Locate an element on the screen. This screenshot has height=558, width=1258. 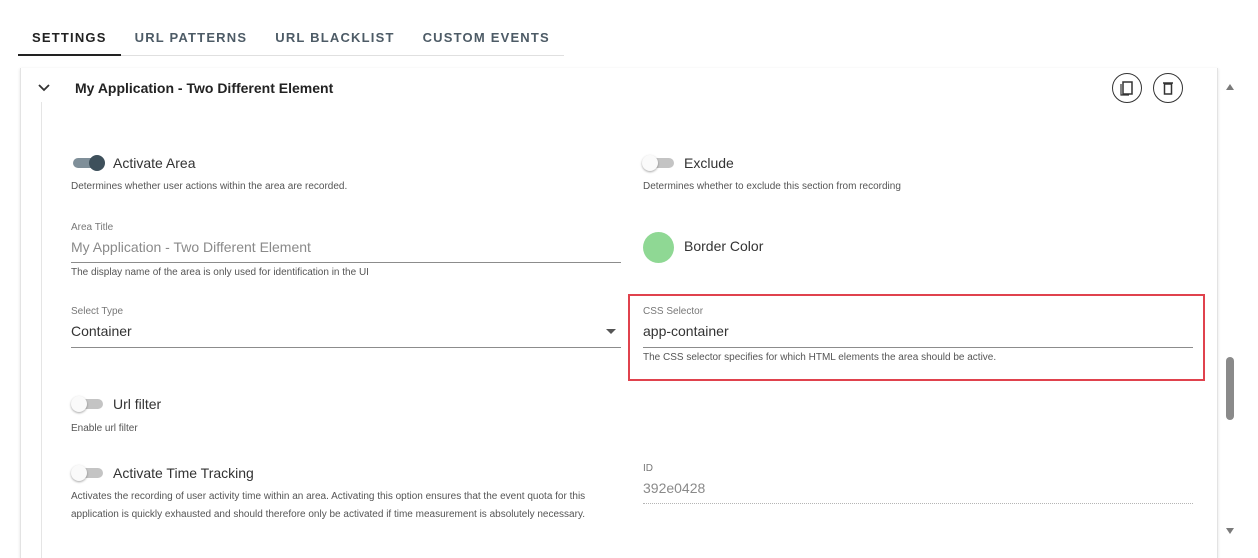
border-color-swatch is located at coordinates (658, 247).